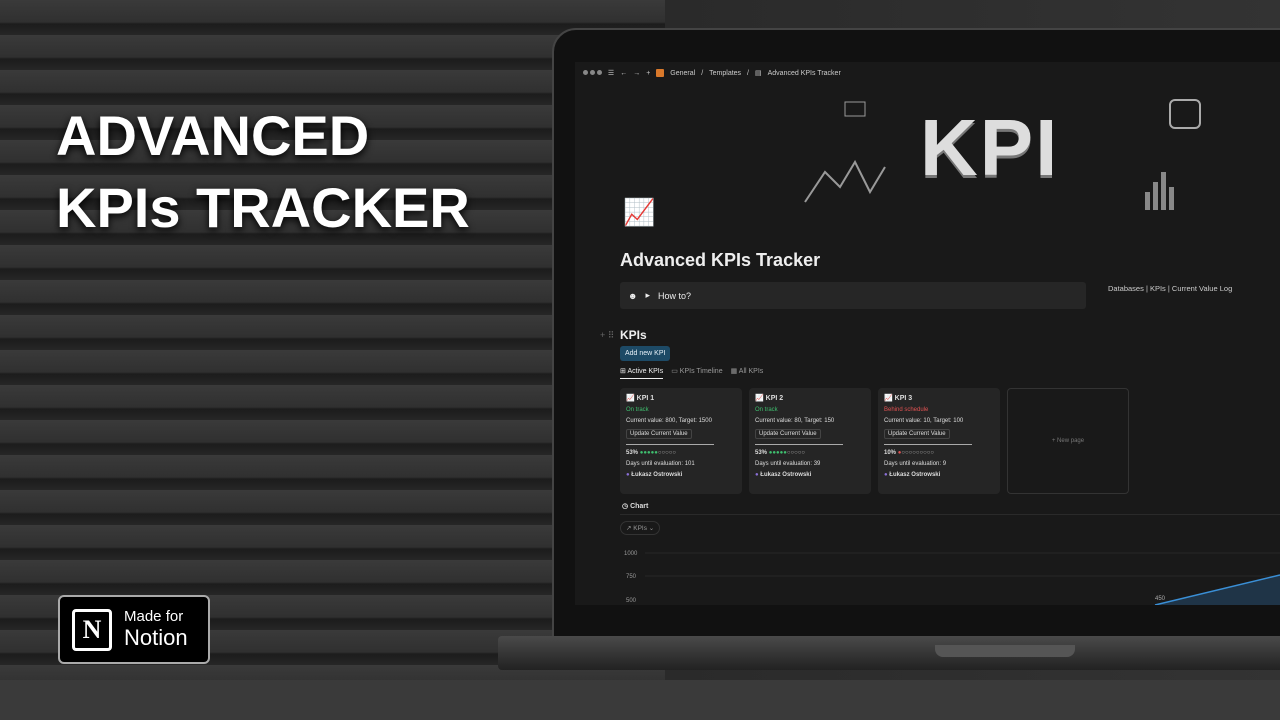 This screenshot has height=720, width=1280. Describe the element at coordinates (682, 73) in the screenshot. I see `breadcrumb-general: General` at that location.